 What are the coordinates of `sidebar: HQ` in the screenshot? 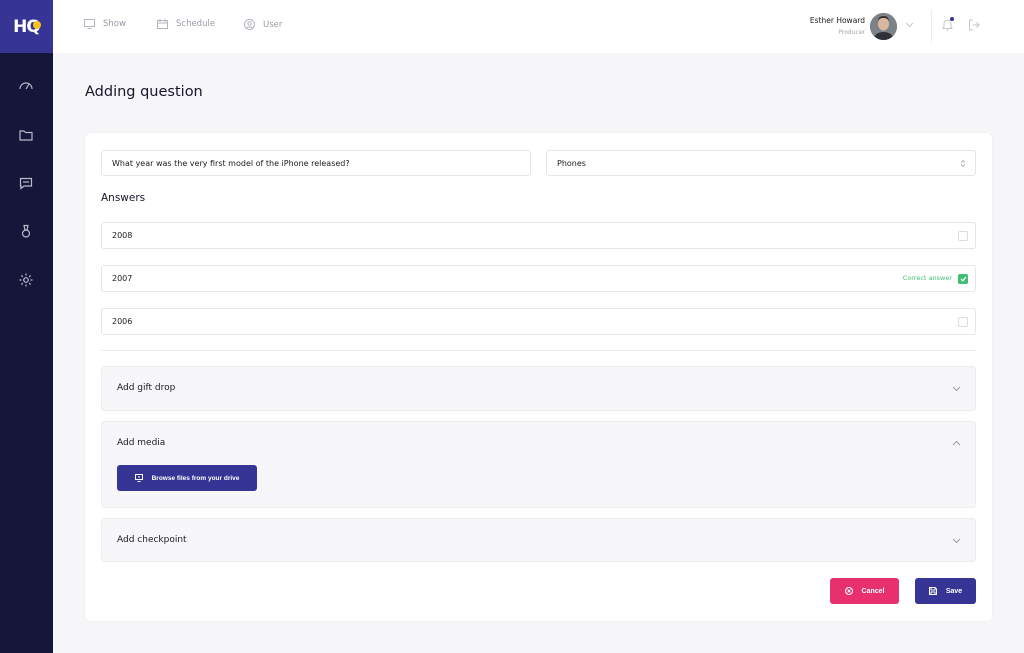 It's located at (26, 326).